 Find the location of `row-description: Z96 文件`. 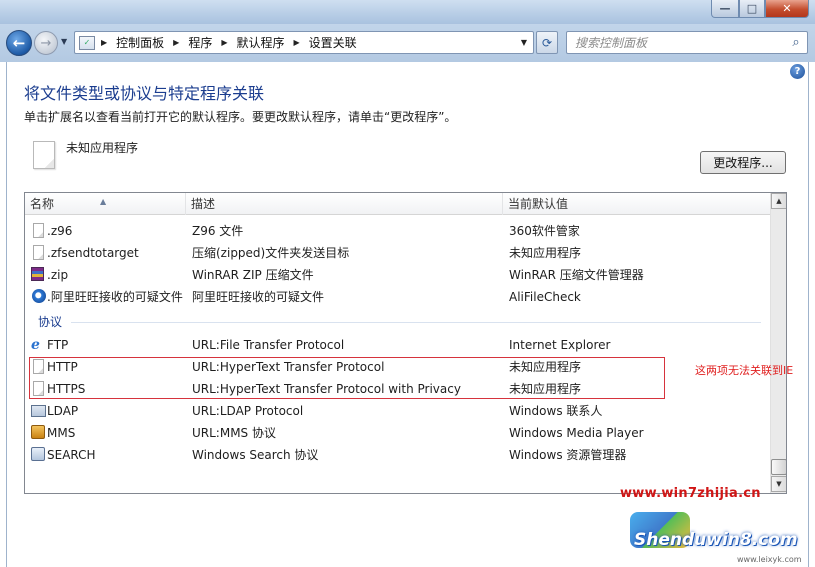

row-description: Z96 文件 is located at coordinates (218, 231).